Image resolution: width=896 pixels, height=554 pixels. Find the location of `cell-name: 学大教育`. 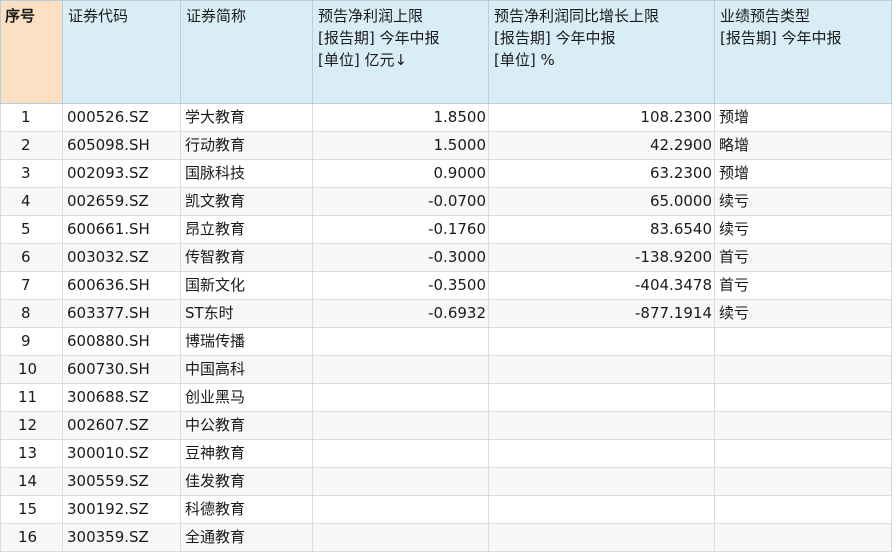

cell-name: 学大教育 is located at coordinates (246, 117).